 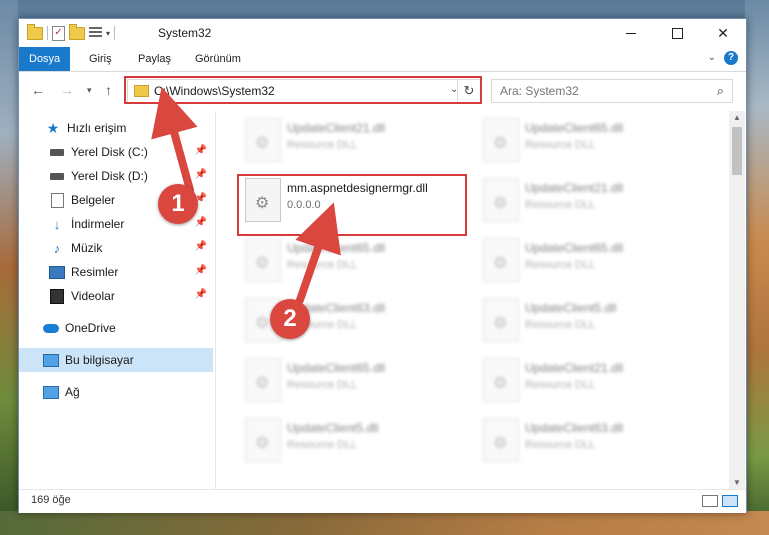 I want to click on vertical-scrollbar: ▲ ▼, so click(x=737, y=300).